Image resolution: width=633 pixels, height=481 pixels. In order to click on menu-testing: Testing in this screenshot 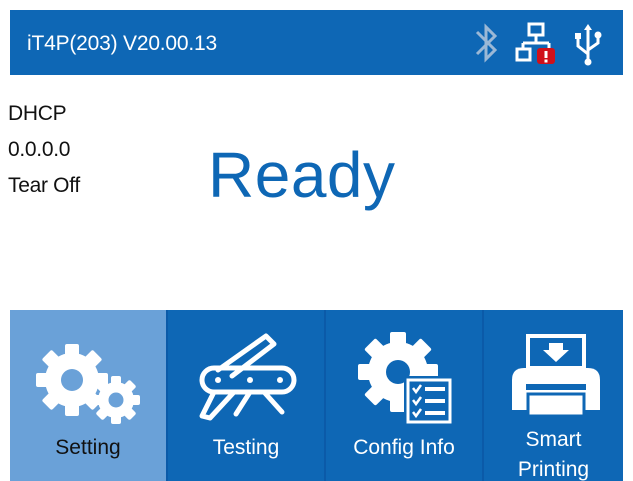, I will do `click(246, 395)`.